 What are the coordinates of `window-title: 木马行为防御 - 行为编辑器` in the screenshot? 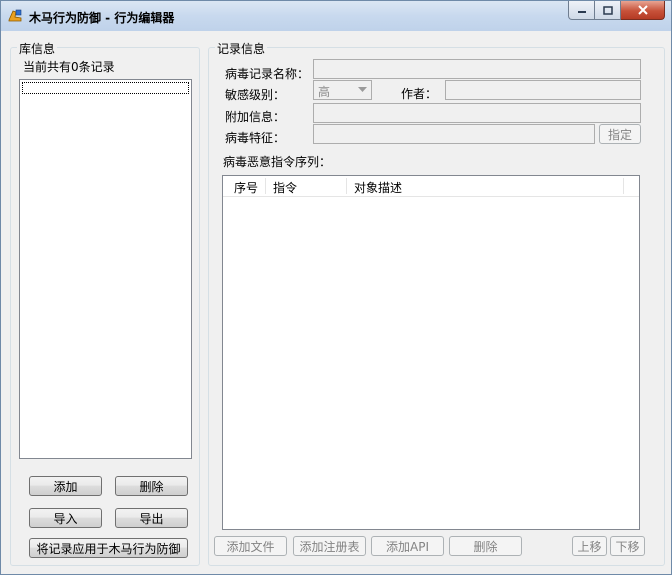 It's located at (102, 18).